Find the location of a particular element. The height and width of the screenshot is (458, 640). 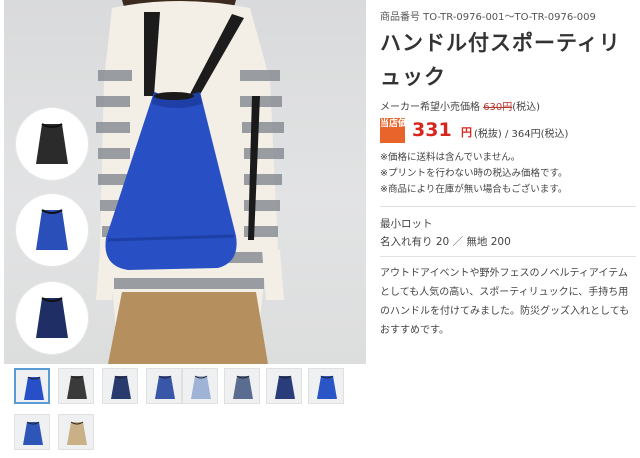

maker-price: 630円 is located at coordinates (498, 107).